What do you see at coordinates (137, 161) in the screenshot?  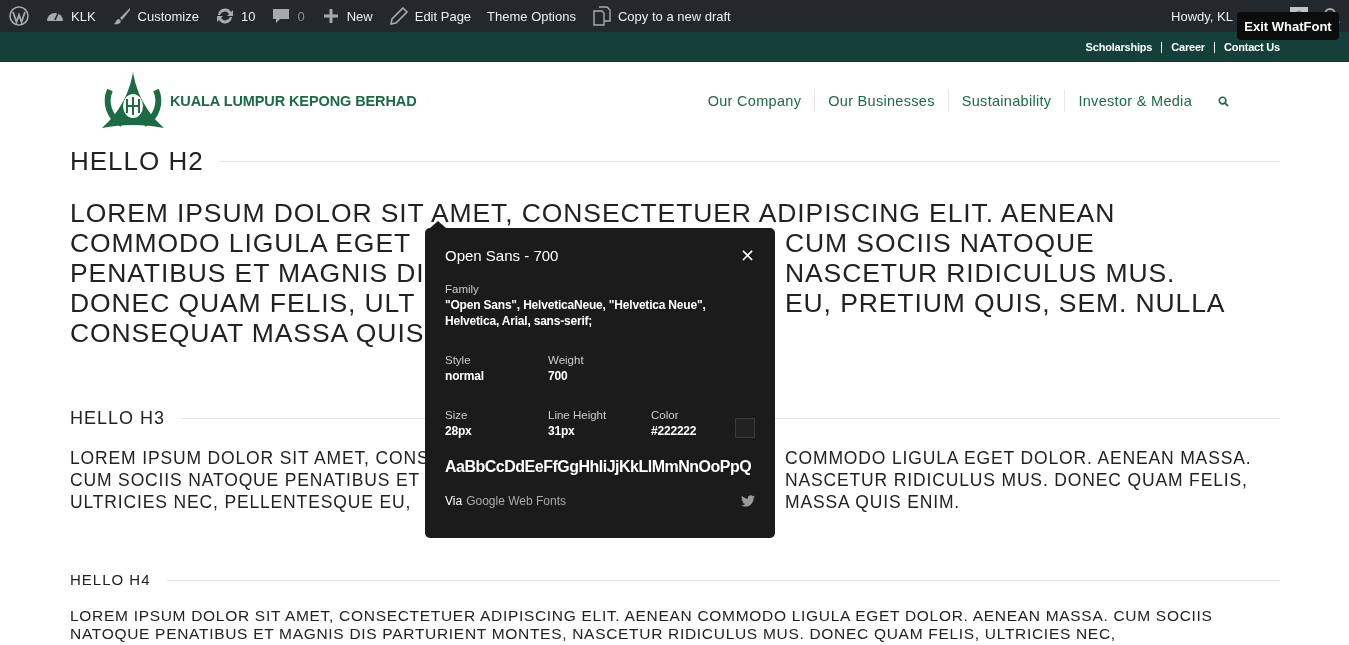 I see `section-heading: HELLO H2` at bounding box center [137, 161].